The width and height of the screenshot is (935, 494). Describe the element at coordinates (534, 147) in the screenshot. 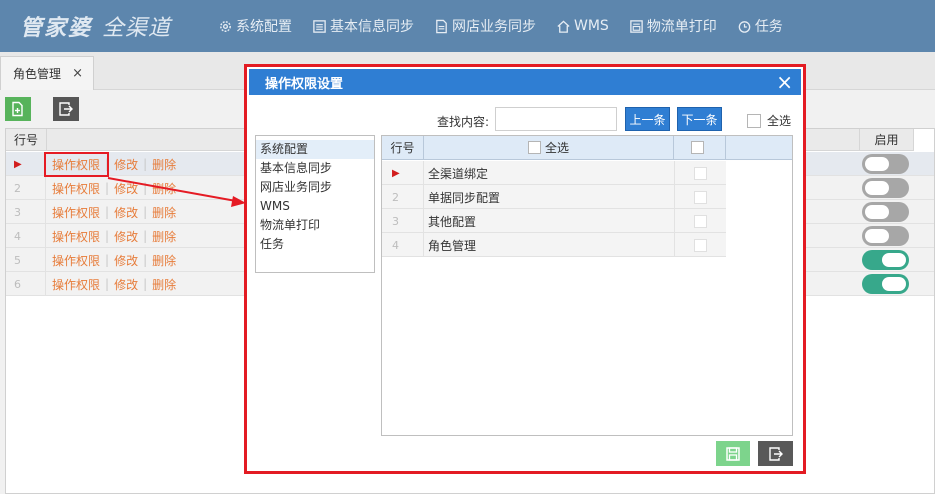

I see `header-select-all-checkbox` at that location.